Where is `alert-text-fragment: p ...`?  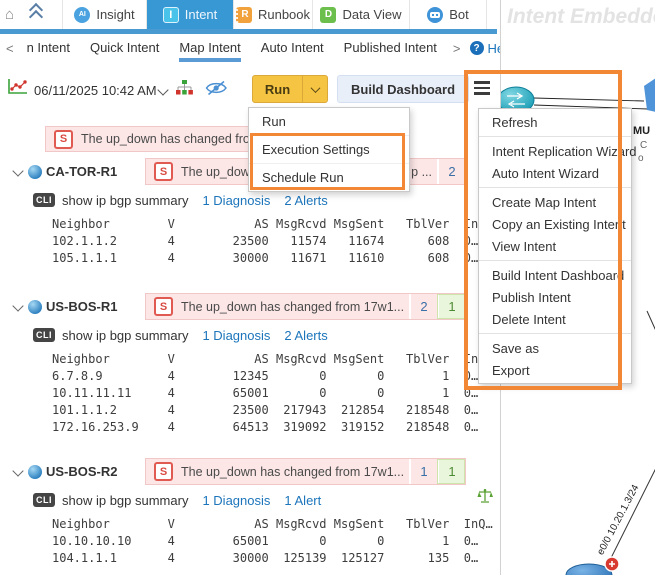 alert-text-fragment: p ... is located at coordinates (421, 171).